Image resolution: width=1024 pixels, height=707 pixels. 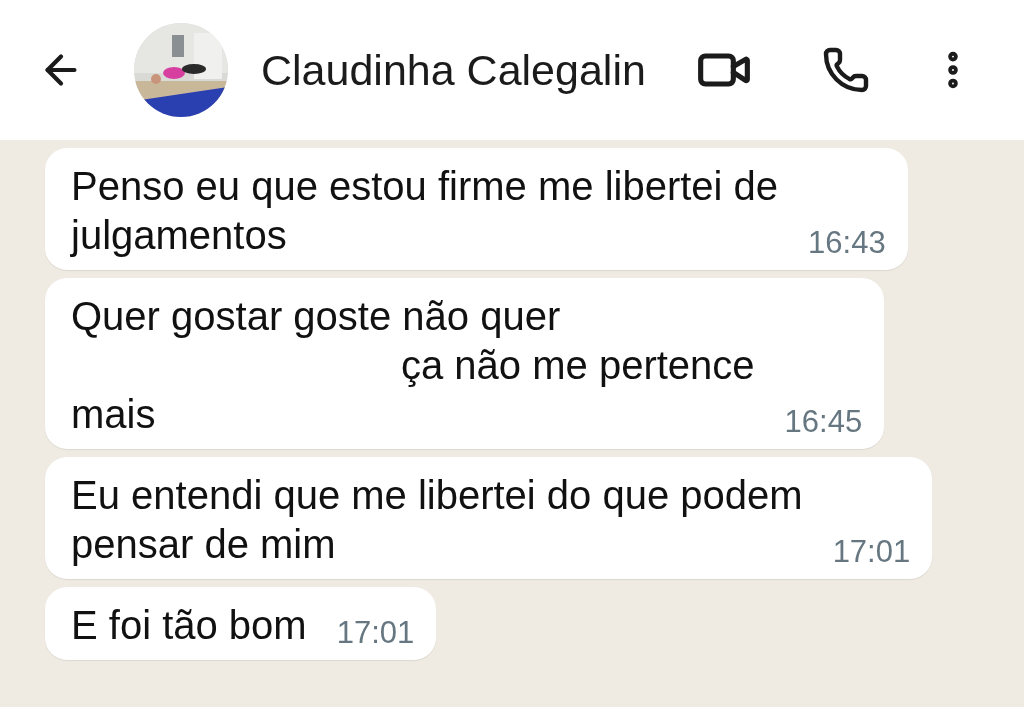 What do you see at coordinates (203, 544) in the screenshot?
I see `message-text: pensar de mim` at bounding box center [203, 544].